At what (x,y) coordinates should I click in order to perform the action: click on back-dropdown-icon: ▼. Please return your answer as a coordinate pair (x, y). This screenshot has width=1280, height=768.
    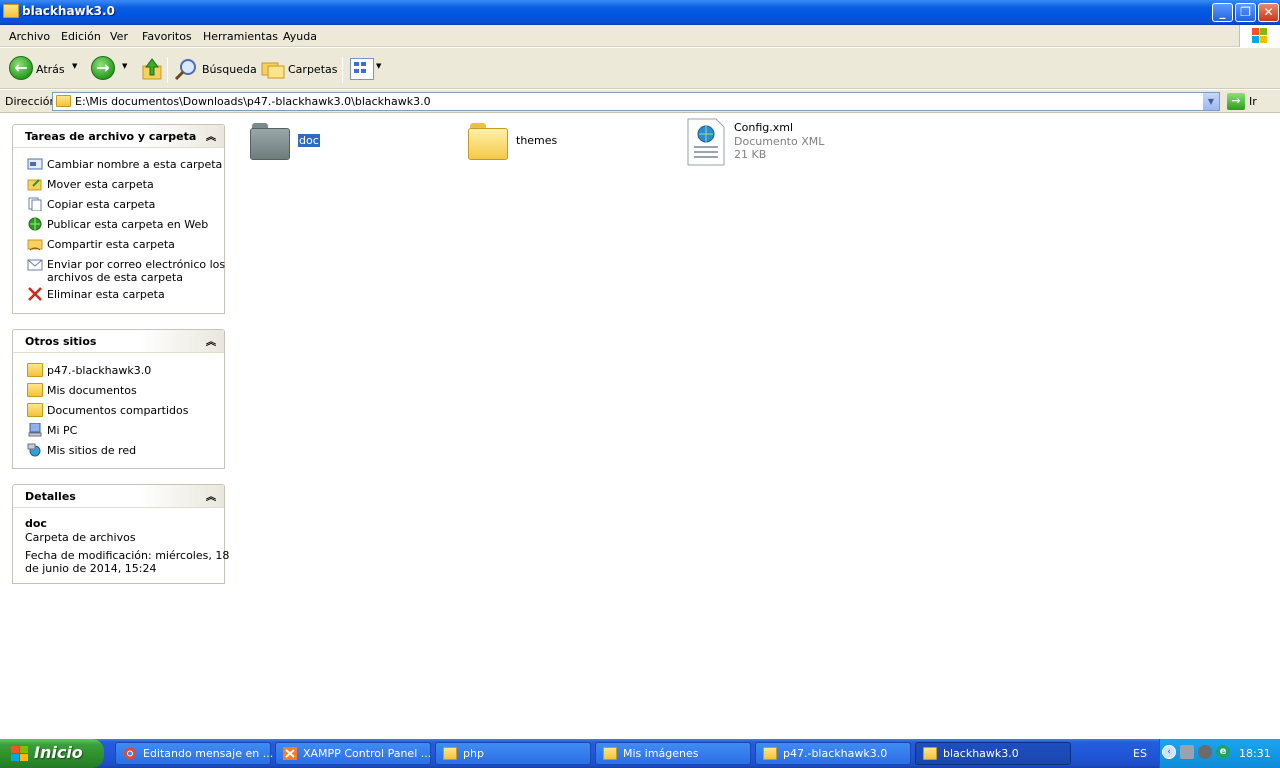
    Looking at the image, I should click on (74, 66).